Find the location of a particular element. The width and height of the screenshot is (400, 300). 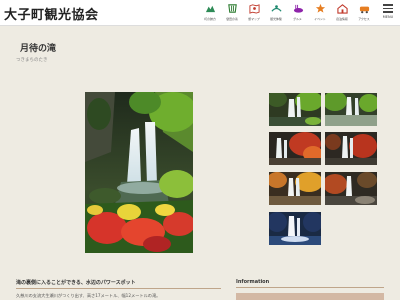

nav-item-access: アクセス is located at coordinates (364, 13).